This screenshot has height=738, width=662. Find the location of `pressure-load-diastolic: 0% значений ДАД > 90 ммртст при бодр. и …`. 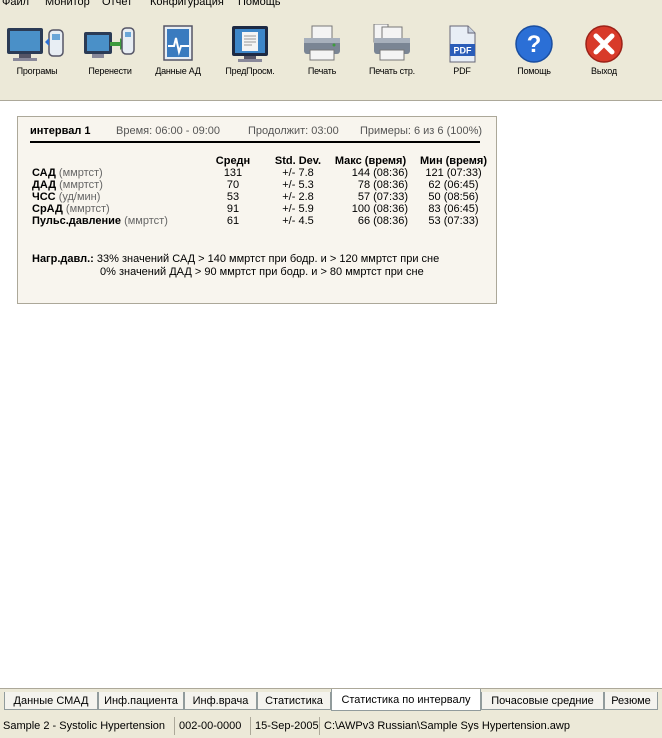

pressure-load-diastolic: 0% значений ДАД > 90 ммртст при бодр. и … is located at coordinates (262, 272).